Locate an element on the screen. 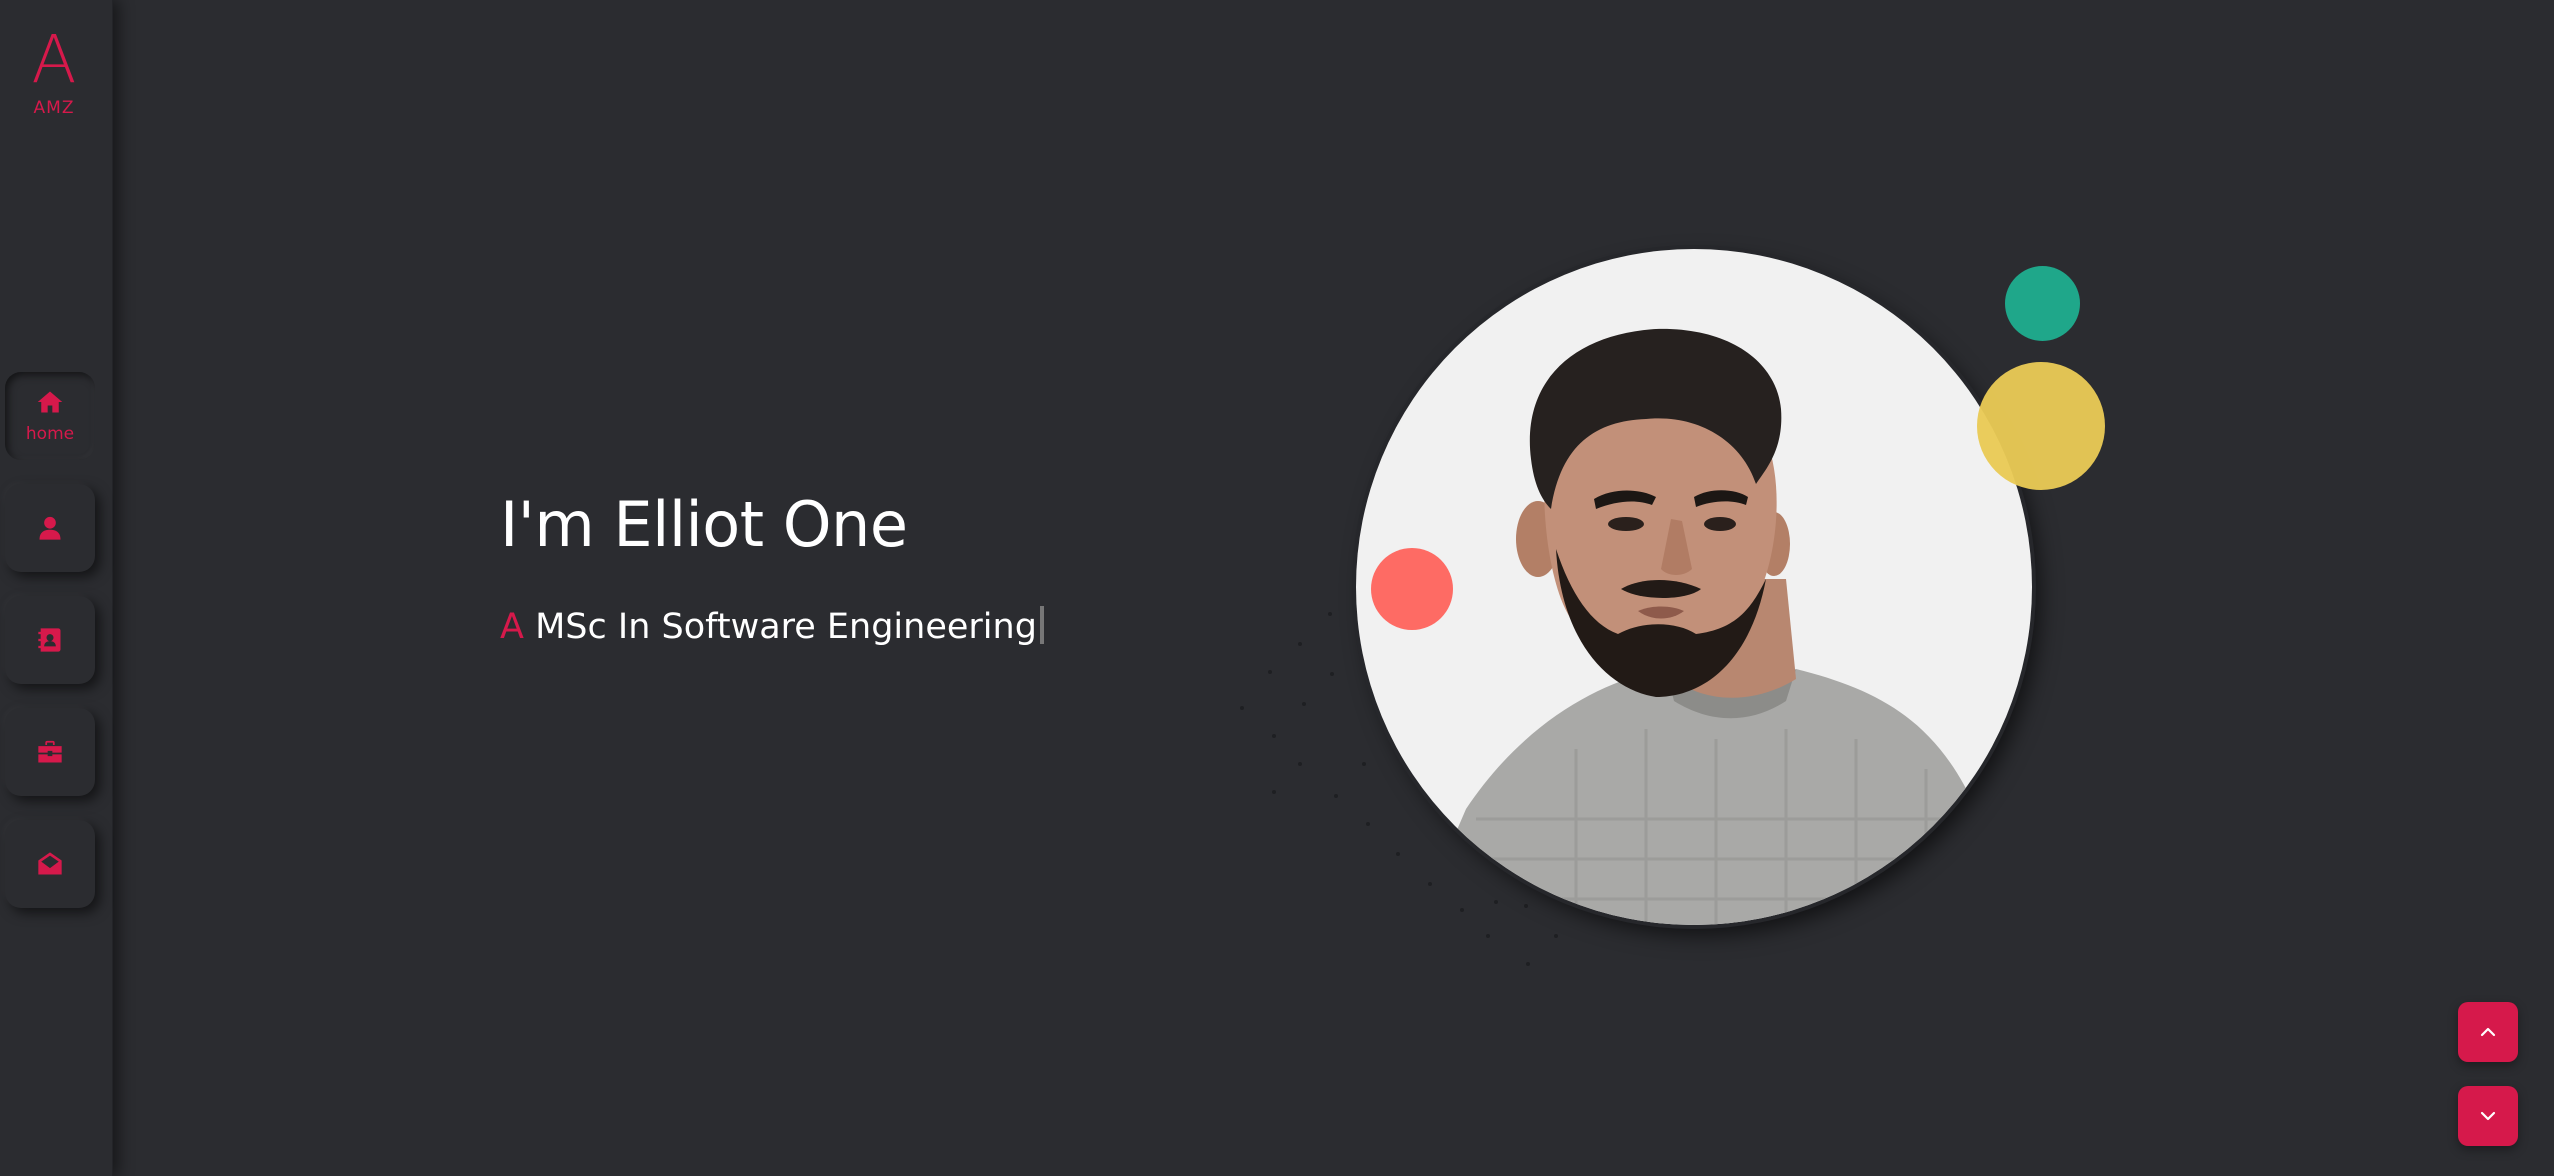 The height and width of the screenshot is (1176, 2554). user-icon is located at coordinates (50, 528).